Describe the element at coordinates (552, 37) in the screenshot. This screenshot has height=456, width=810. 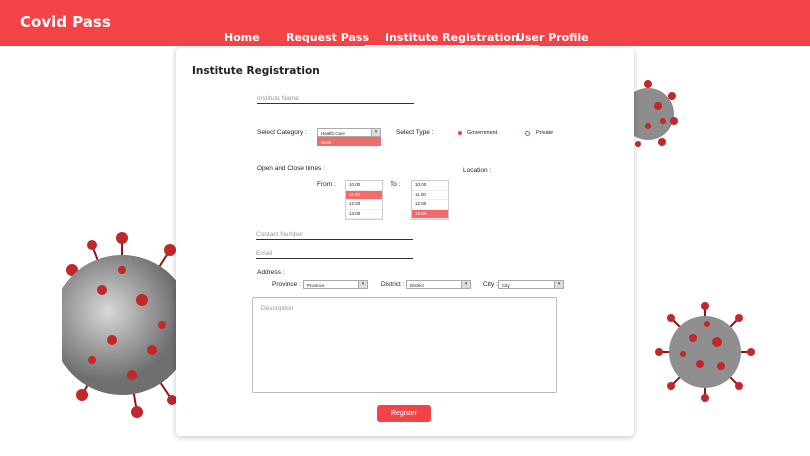
I see `nav-user-profile: User Profile` at that location.